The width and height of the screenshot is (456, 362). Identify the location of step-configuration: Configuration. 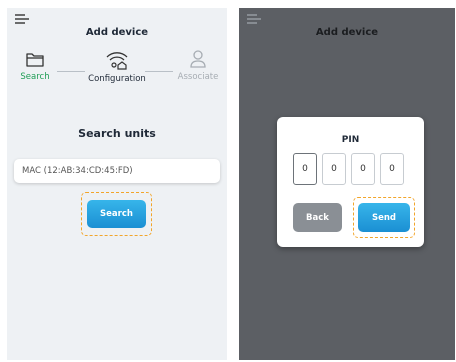
(117, 66).